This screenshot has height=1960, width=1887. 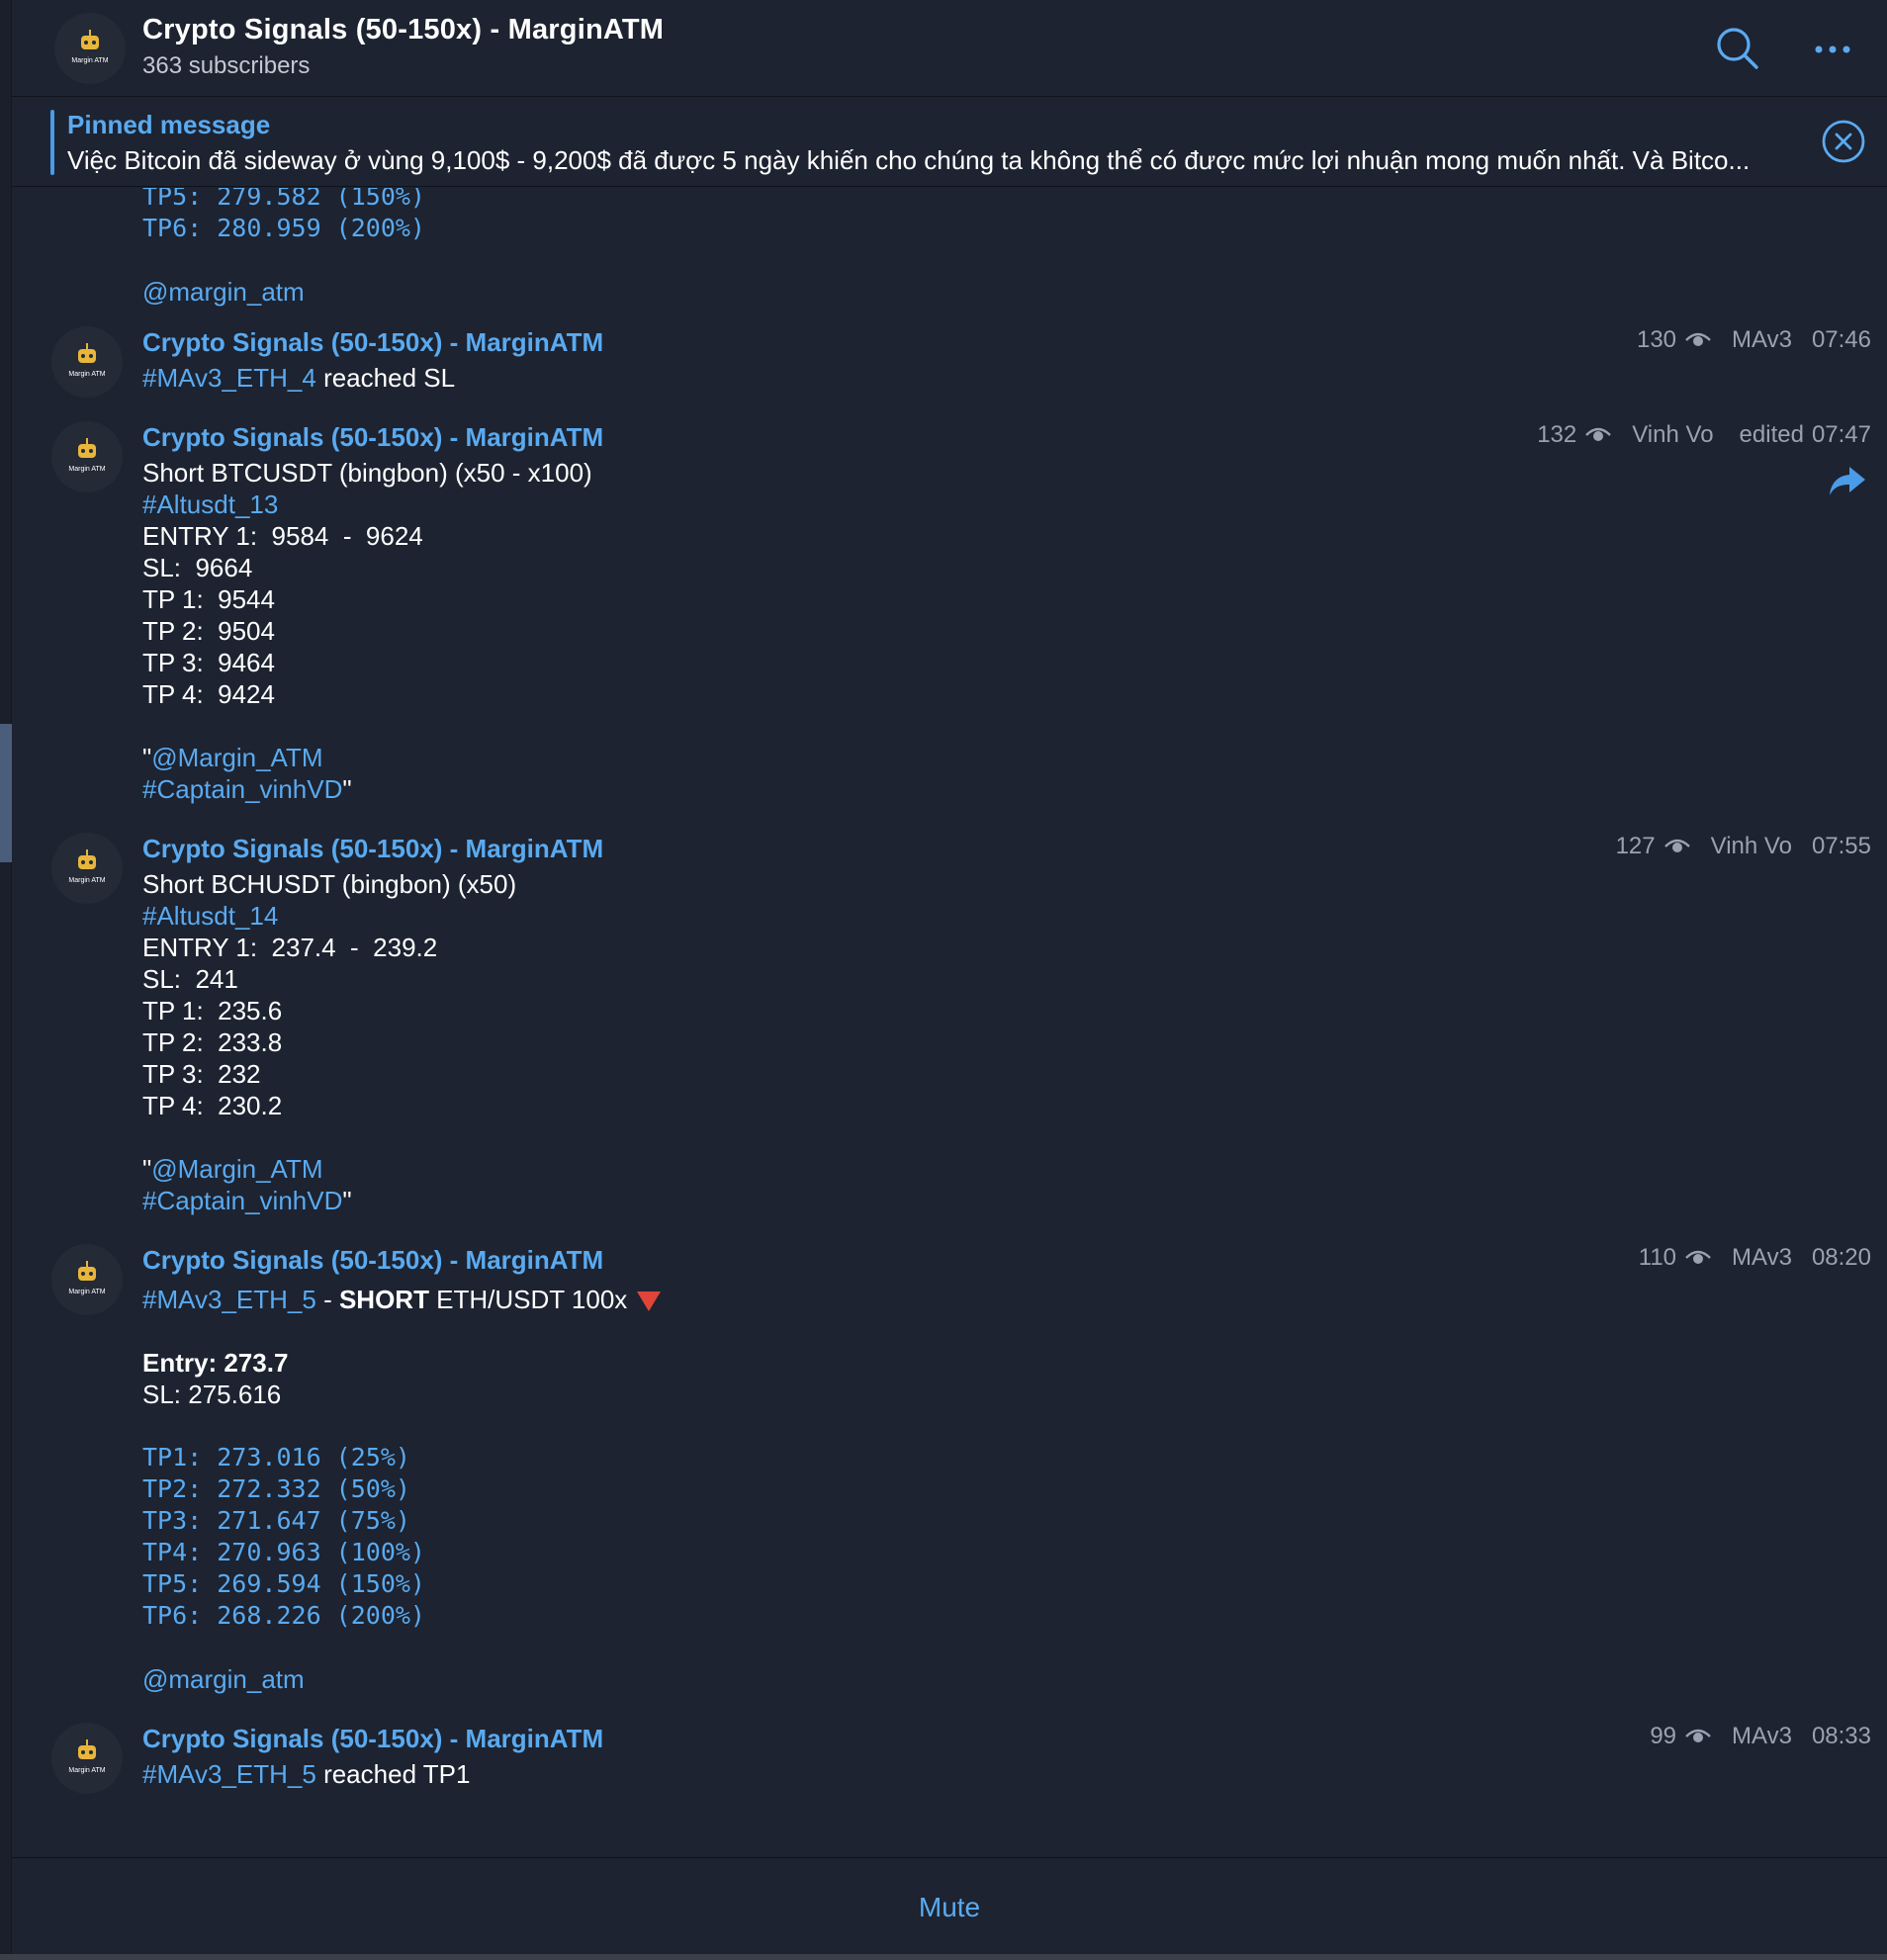 I want to click on entry-line: Entry: 273.7, so click(x=215, y=1363).